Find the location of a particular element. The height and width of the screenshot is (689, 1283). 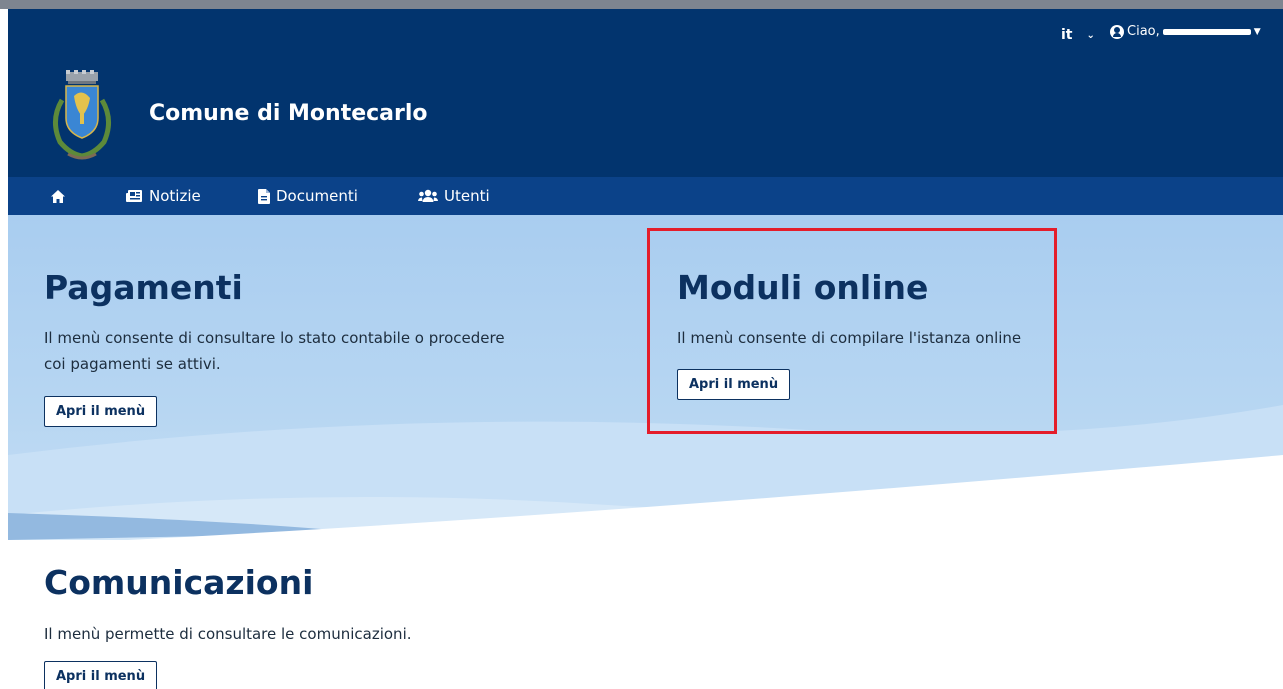

nav-item-notizie: Notizie is located at coordinates (163, 196).